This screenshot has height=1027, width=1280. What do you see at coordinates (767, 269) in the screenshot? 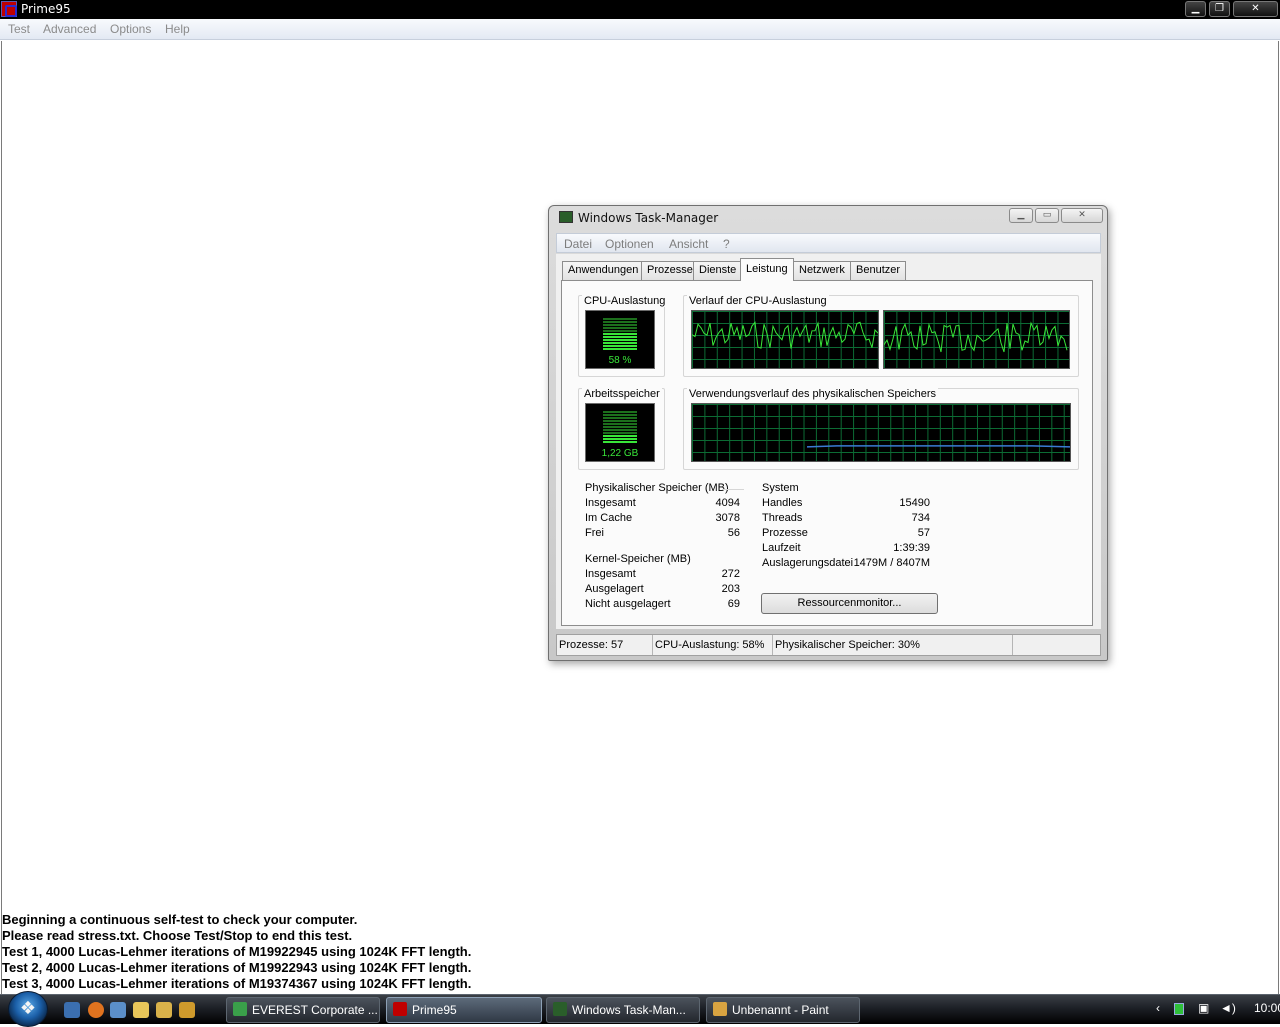
I see `tab-leistung: Leistung` at bounding box center [767, 269].